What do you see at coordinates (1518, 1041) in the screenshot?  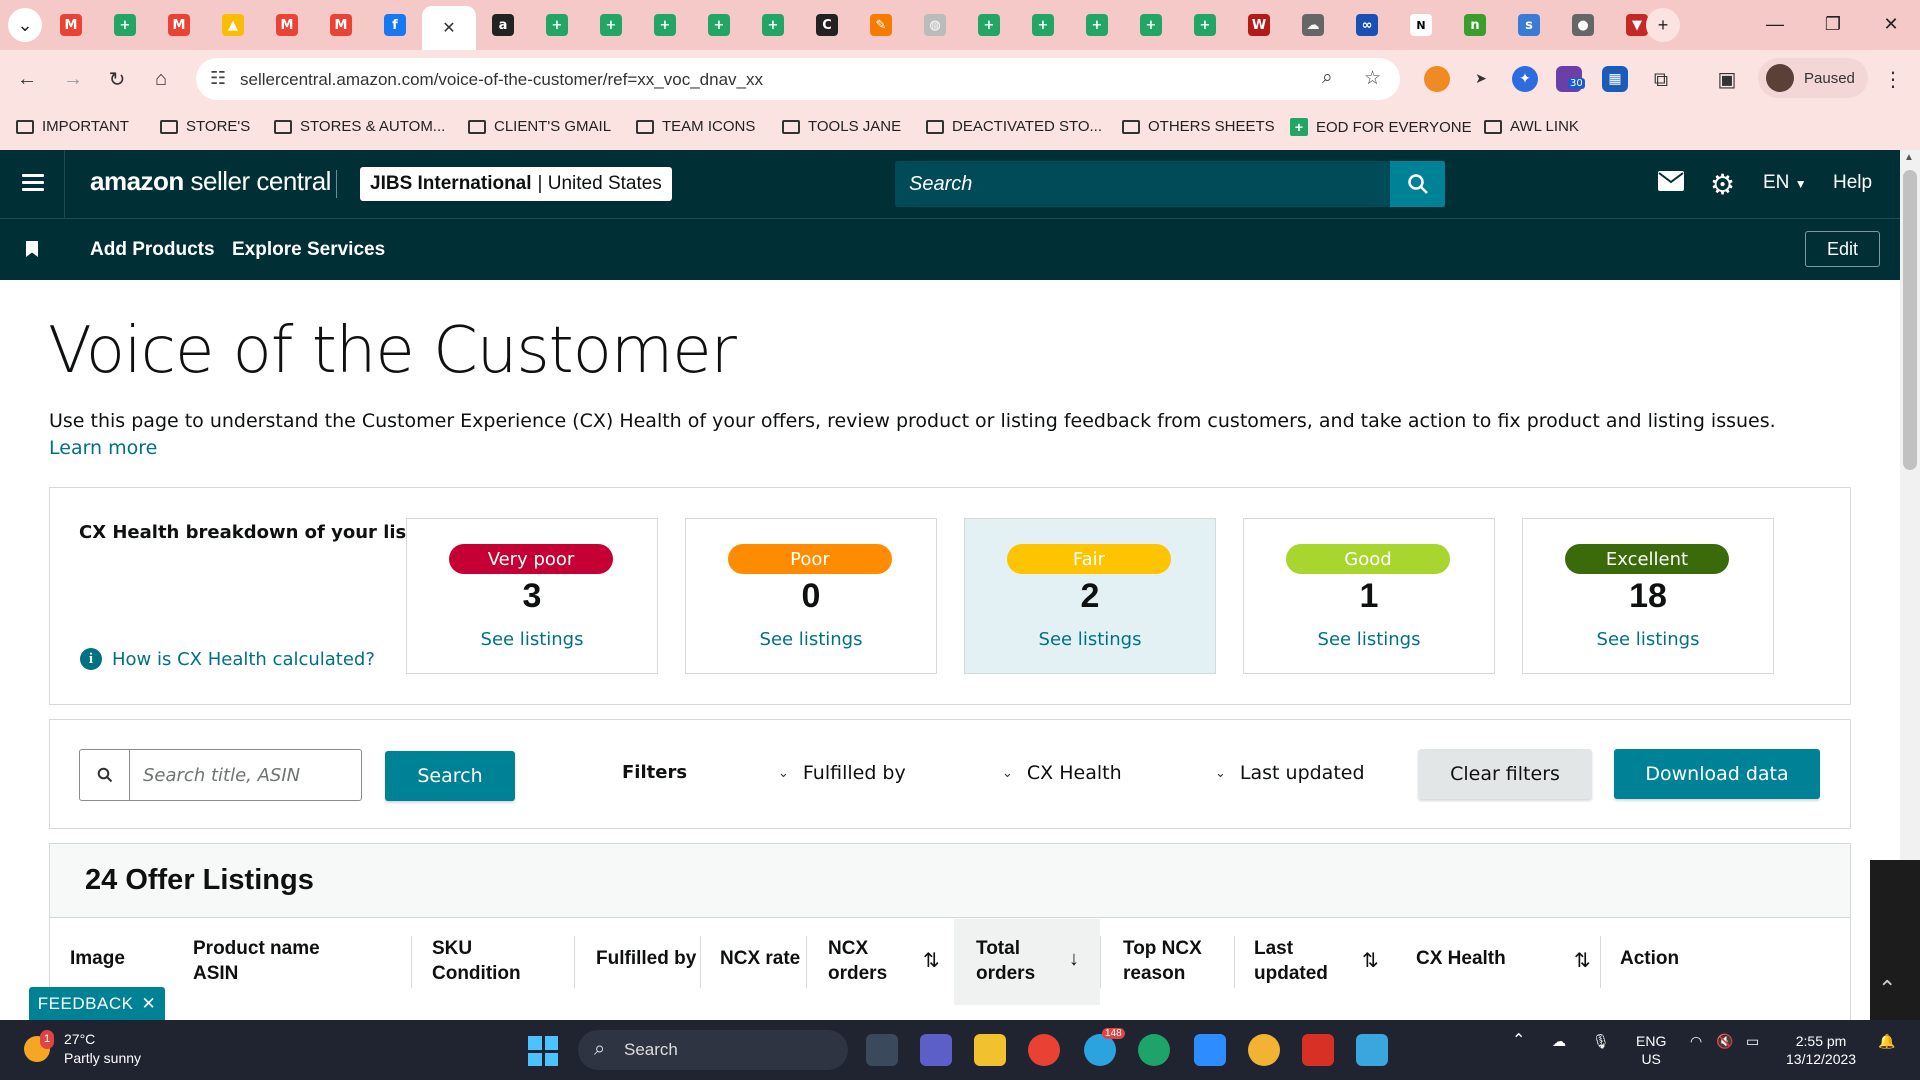 I see `chevron-up-icon: ⌃` at bounding box center [1518, 1041].